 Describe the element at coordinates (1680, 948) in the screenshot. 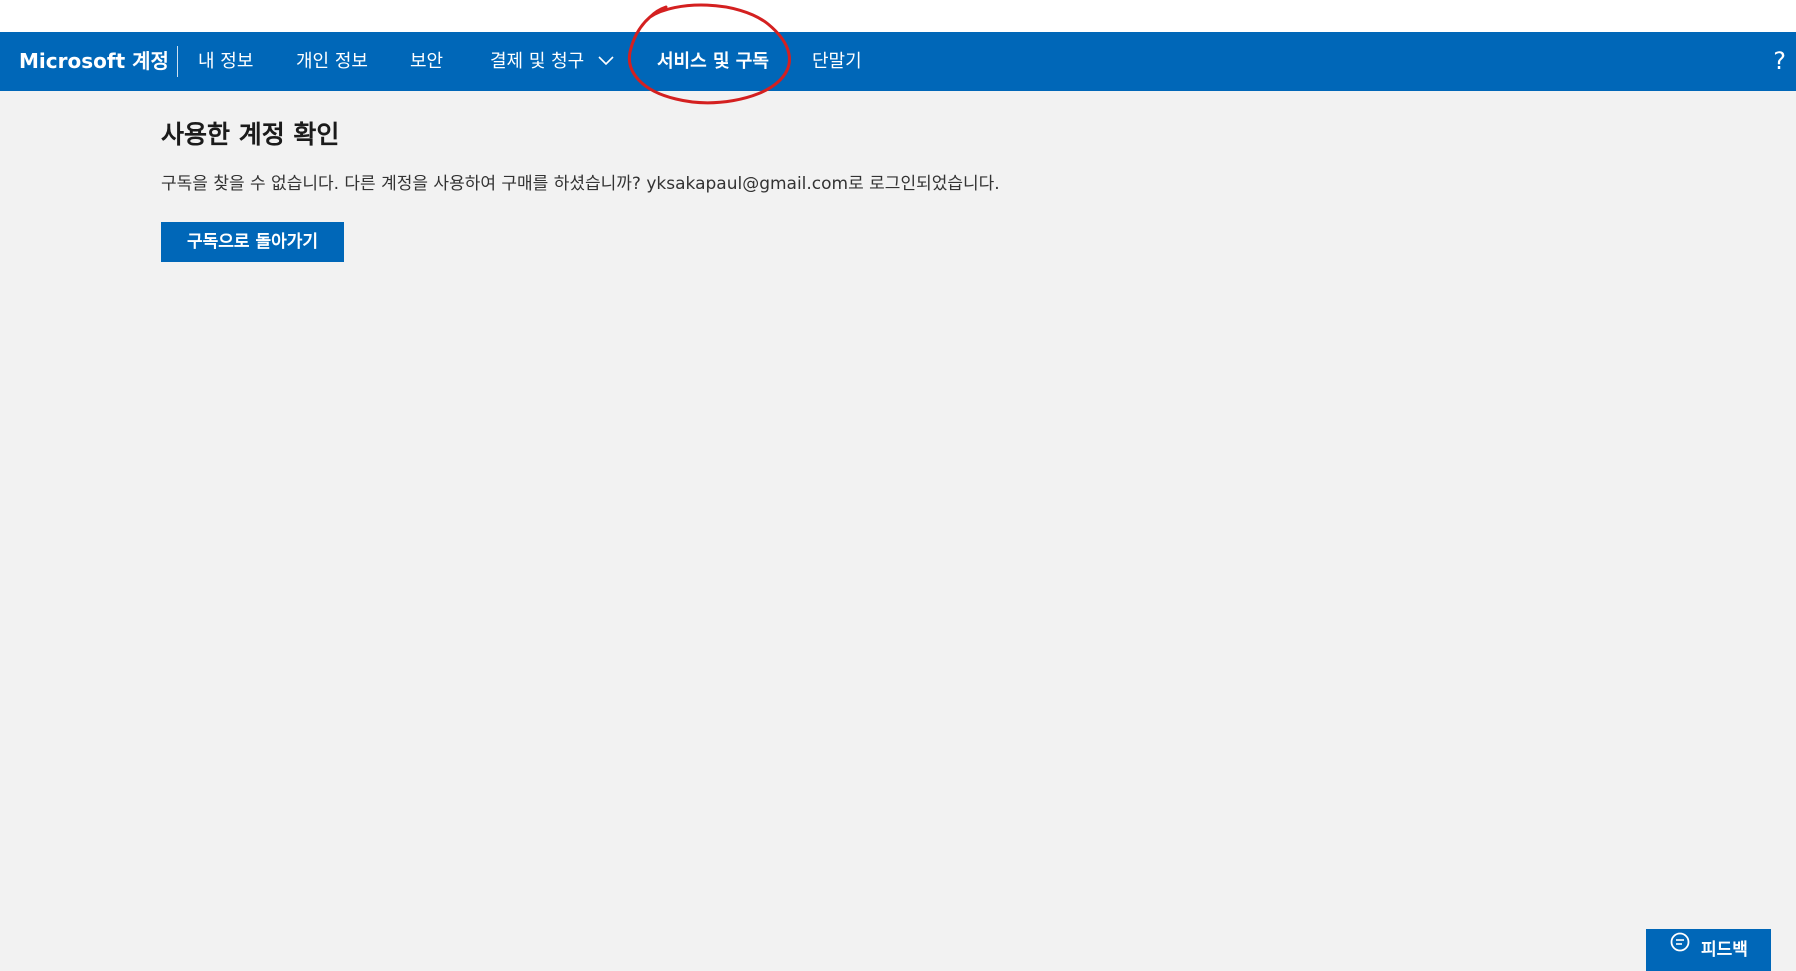

I see `feedback-icon` at that location.